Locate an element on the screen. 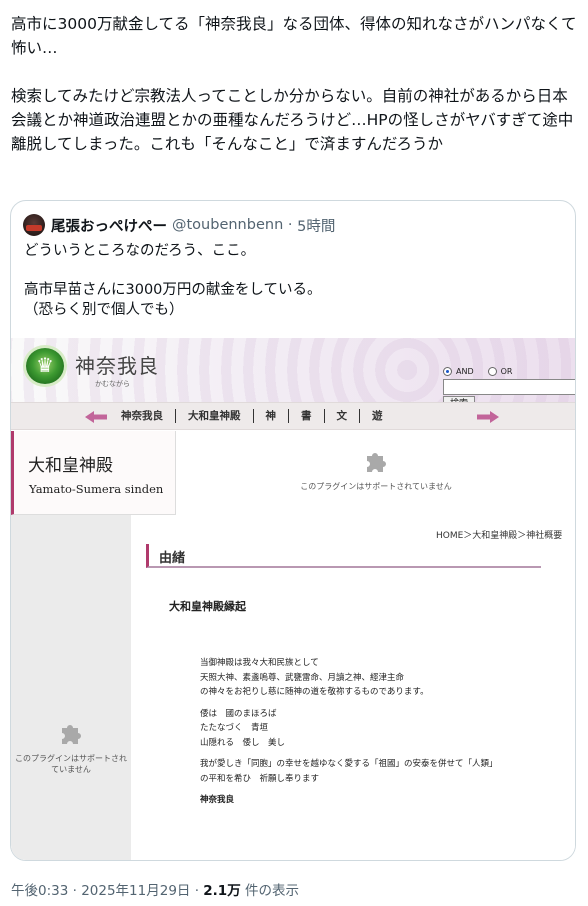  or-label: OR is located at coordinates (506, 371).